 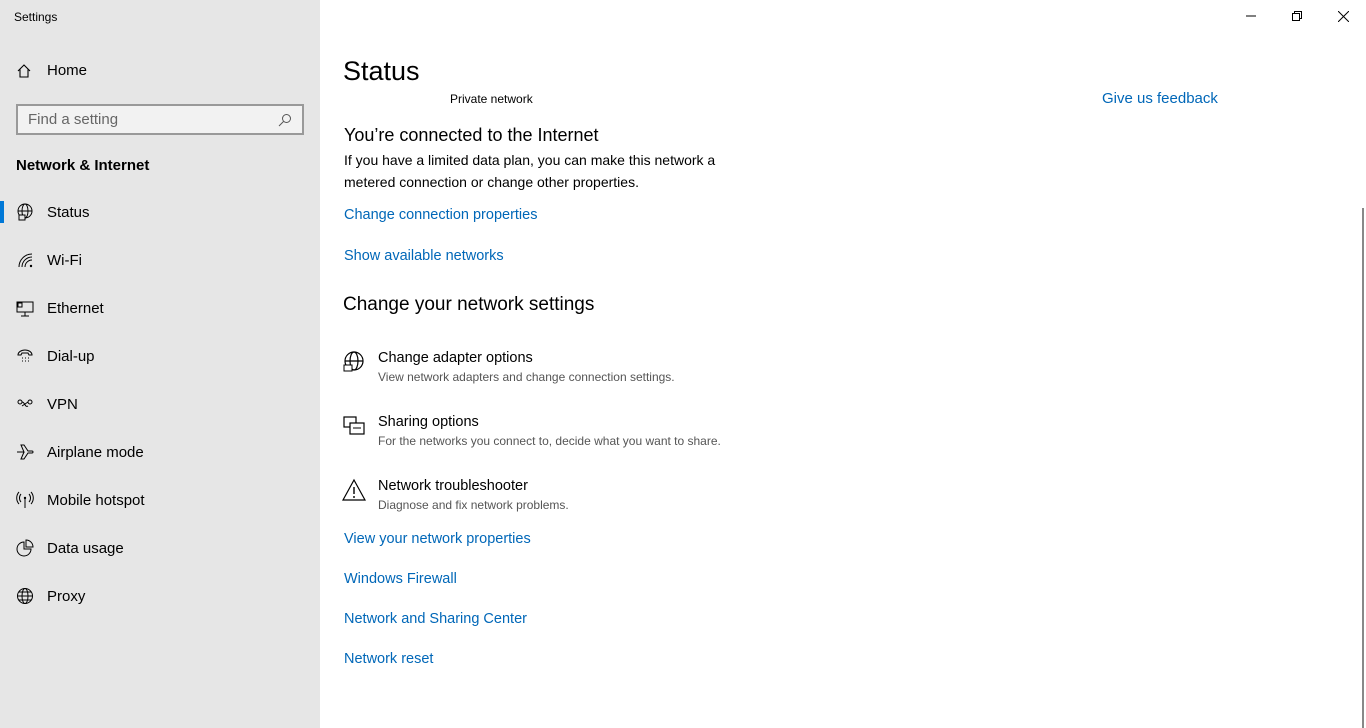 What do you see at coordinates (95, 452) in the screenshot?
I see `sidebar-item-label: Airplane mode` at bounding box center [95, 452].